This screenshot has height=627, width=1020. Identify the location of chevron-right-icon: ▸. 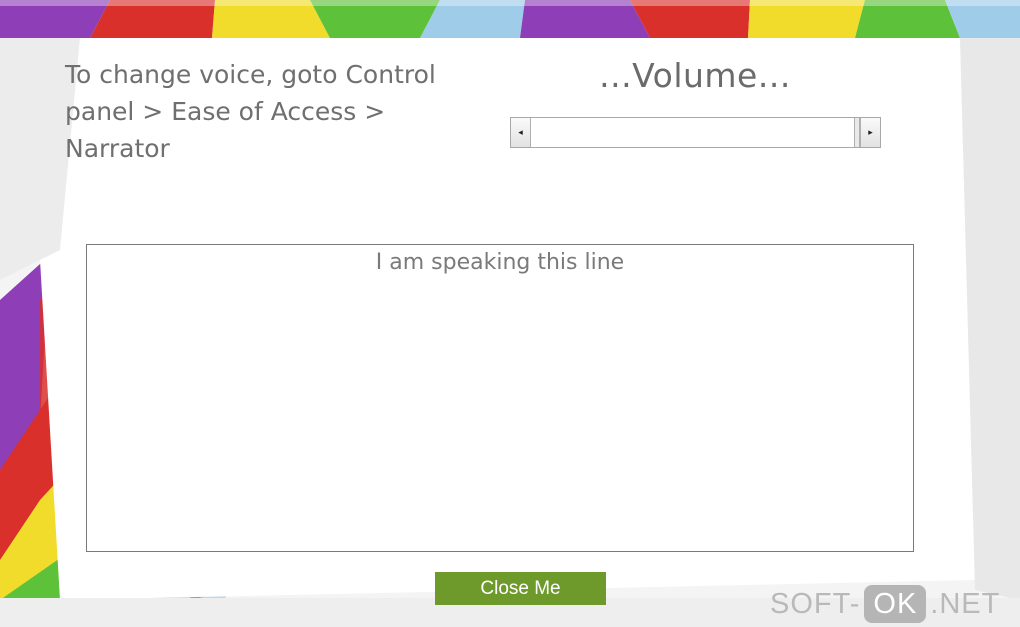
(870, 132).